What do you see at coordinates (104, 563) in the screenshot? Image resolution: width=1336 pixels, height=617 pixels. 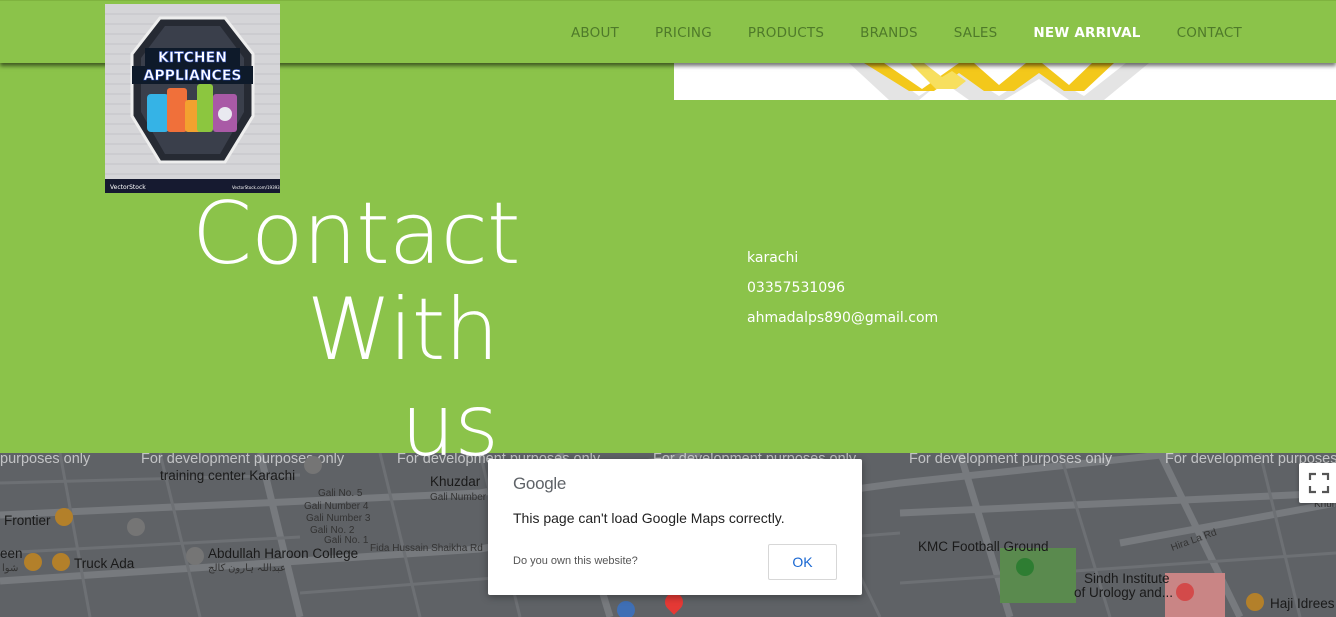 I see `map-label-truck-ada: Truck Ada` at bounding box center [104, 563].